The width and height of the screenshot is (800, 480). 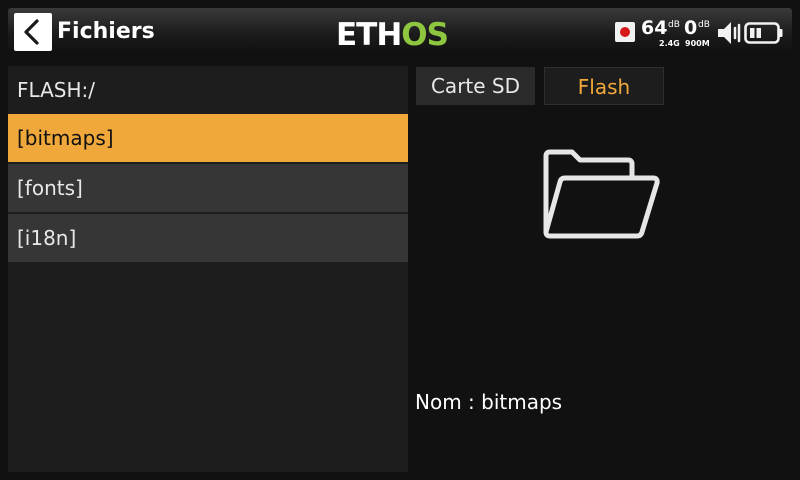 I want to click on rssi-1-value: 64, so click(x=654, y=28).